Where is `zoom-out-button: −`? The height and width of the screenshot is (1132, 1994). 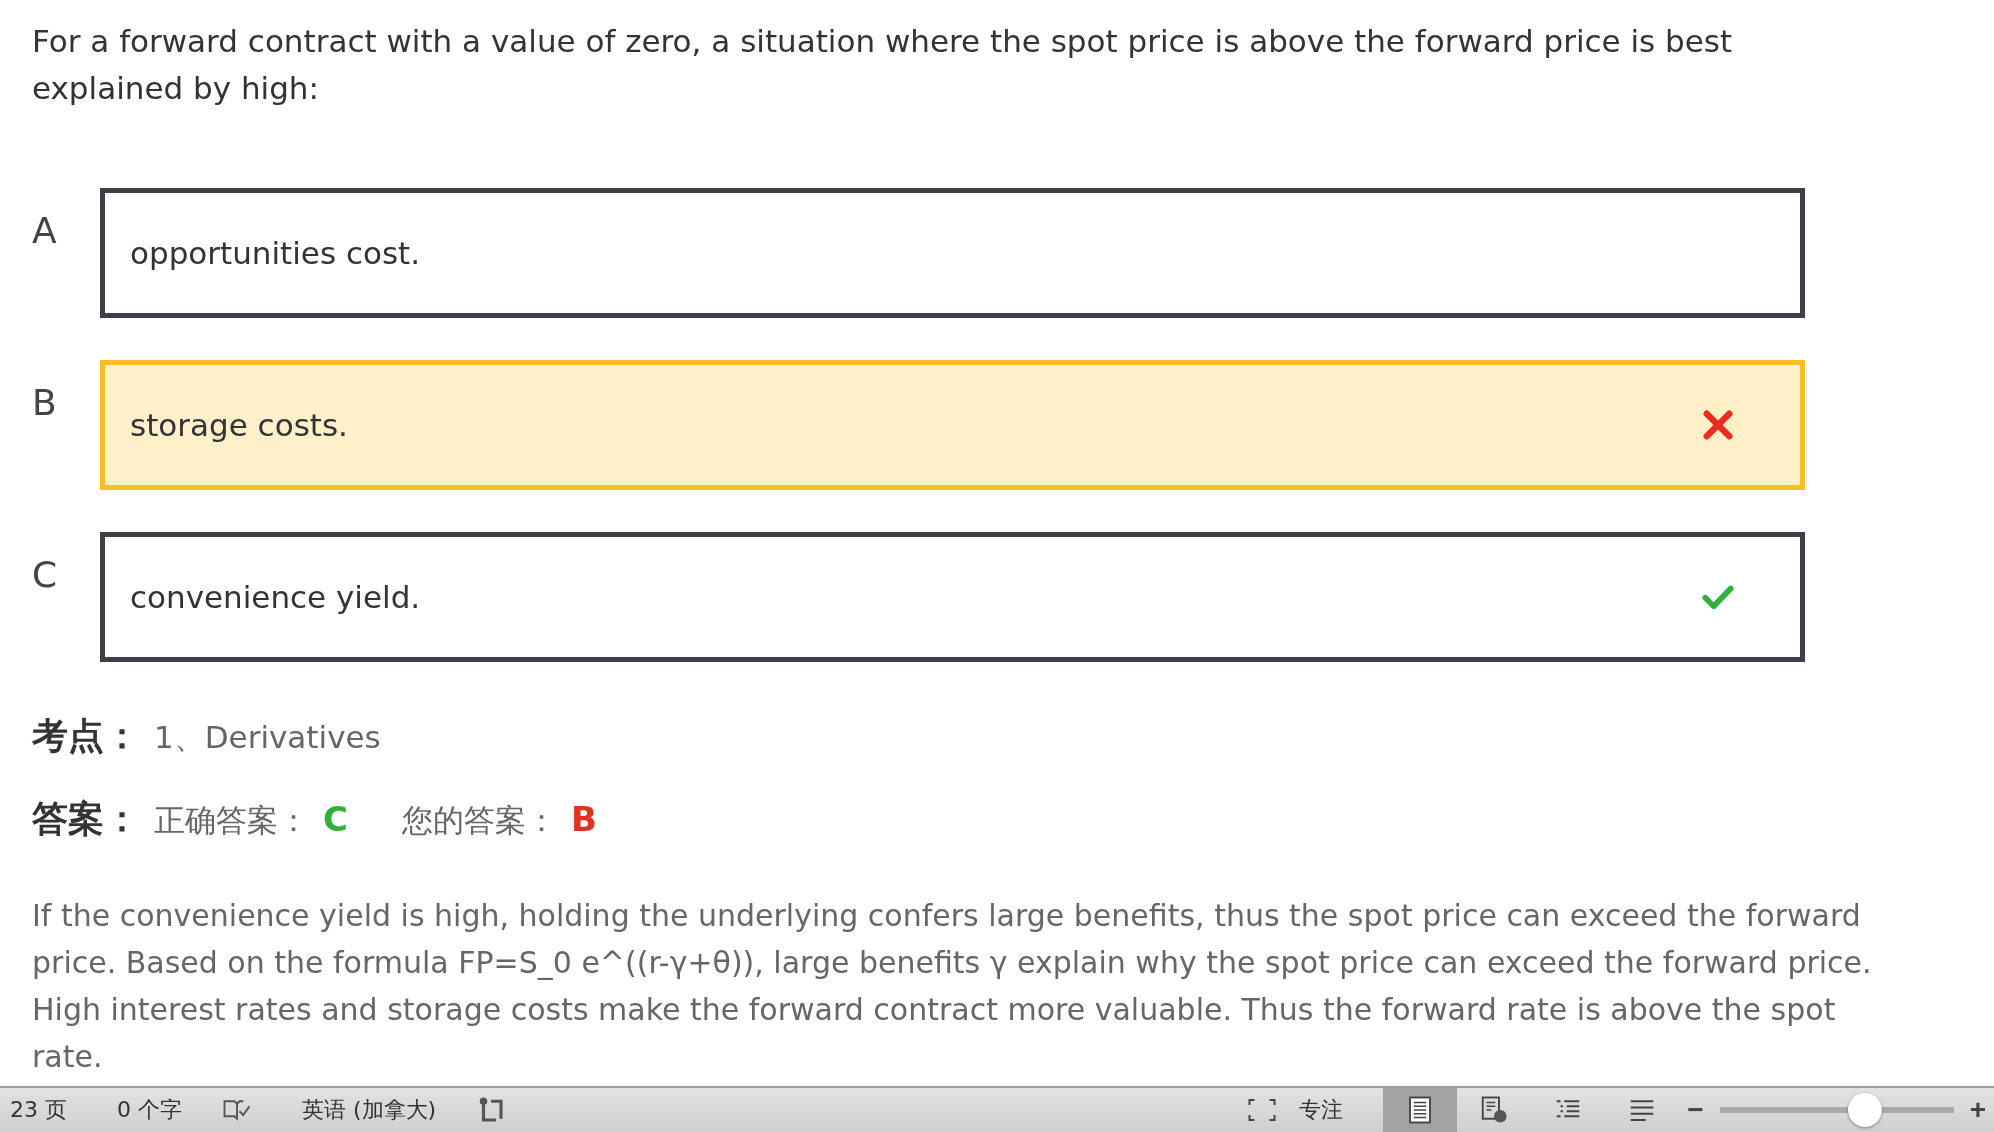
zoom-out-button: − is located at coordinates (1695, 1110).